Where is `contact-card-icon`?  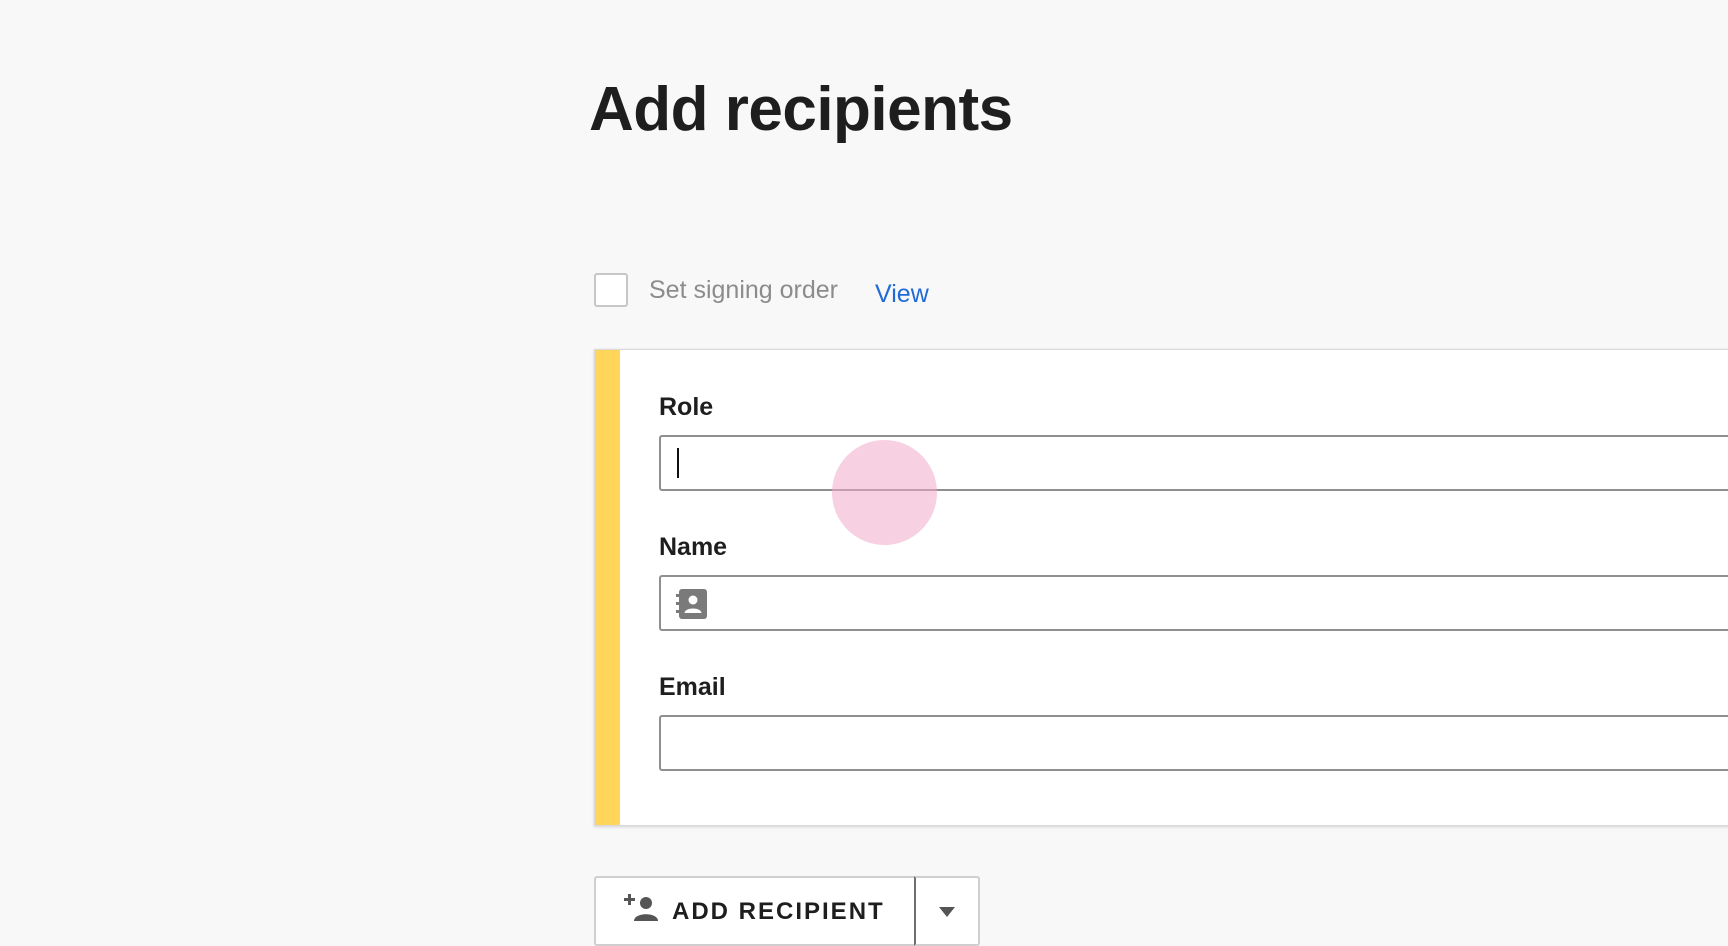 contact-card-icon is located at coordinates (692, 604).